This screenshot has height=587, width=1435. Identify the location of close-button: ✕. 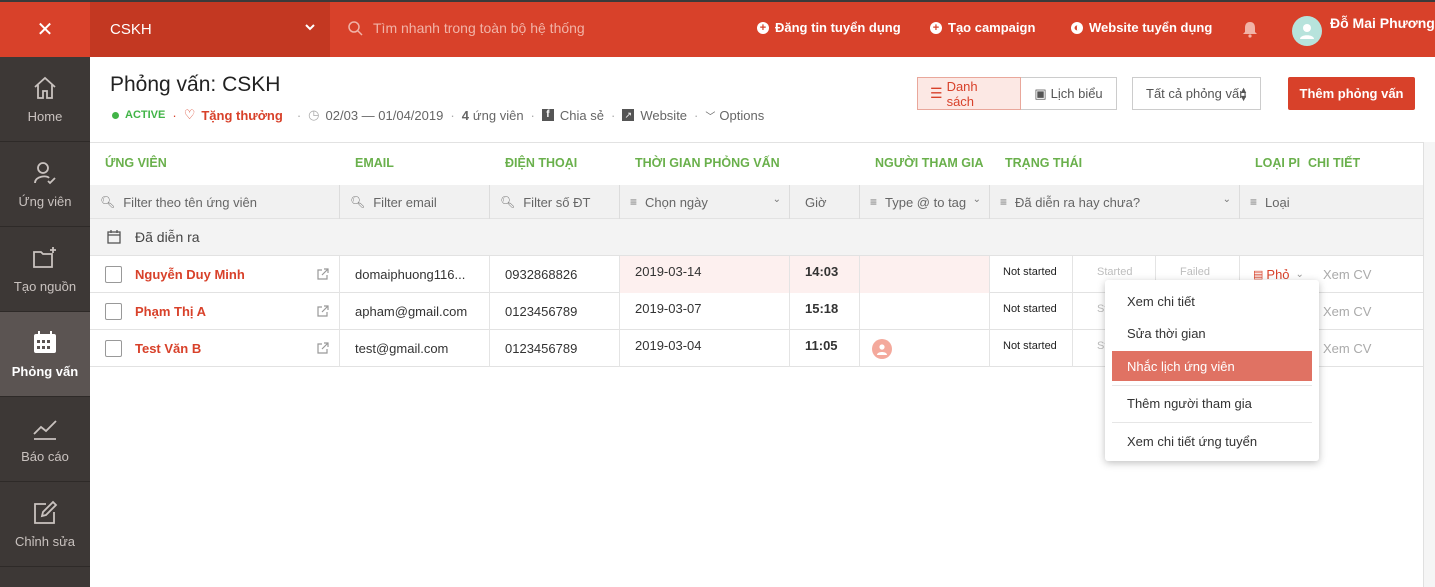
(45, 29).